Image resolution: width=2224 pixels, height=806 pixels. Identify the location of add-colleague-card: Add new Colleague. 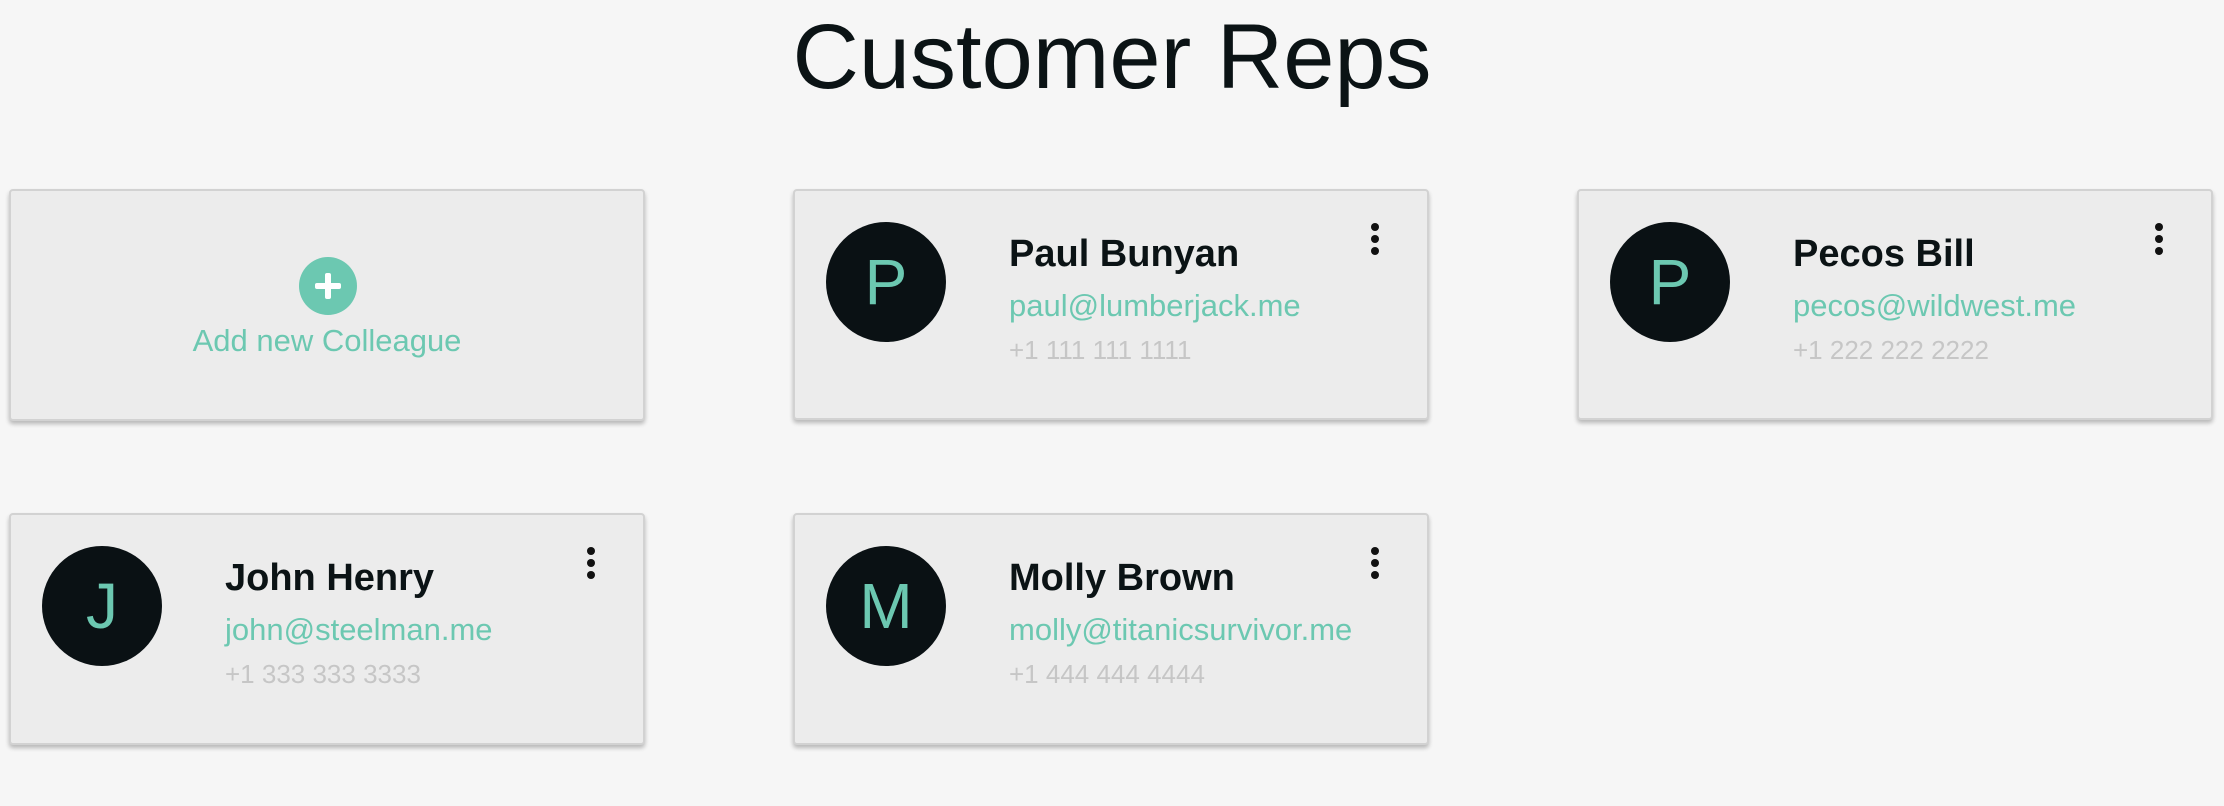
(327, 305).